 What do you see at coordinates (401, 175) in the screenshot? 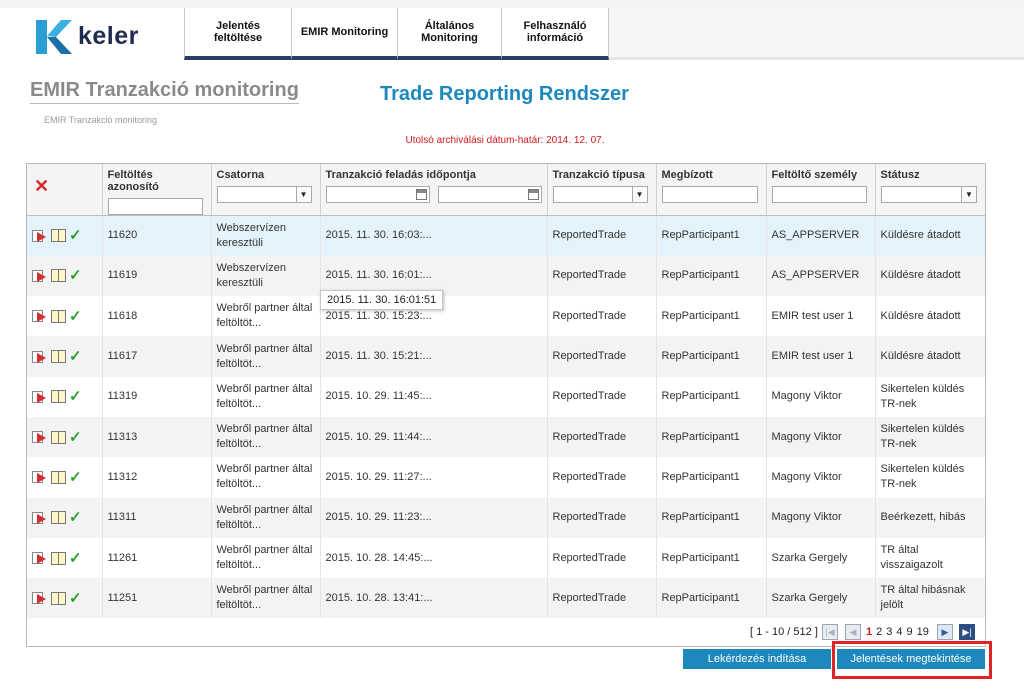
I see `column-label: Tranzakció feladás időpontja` at bounding box center [401, 175].